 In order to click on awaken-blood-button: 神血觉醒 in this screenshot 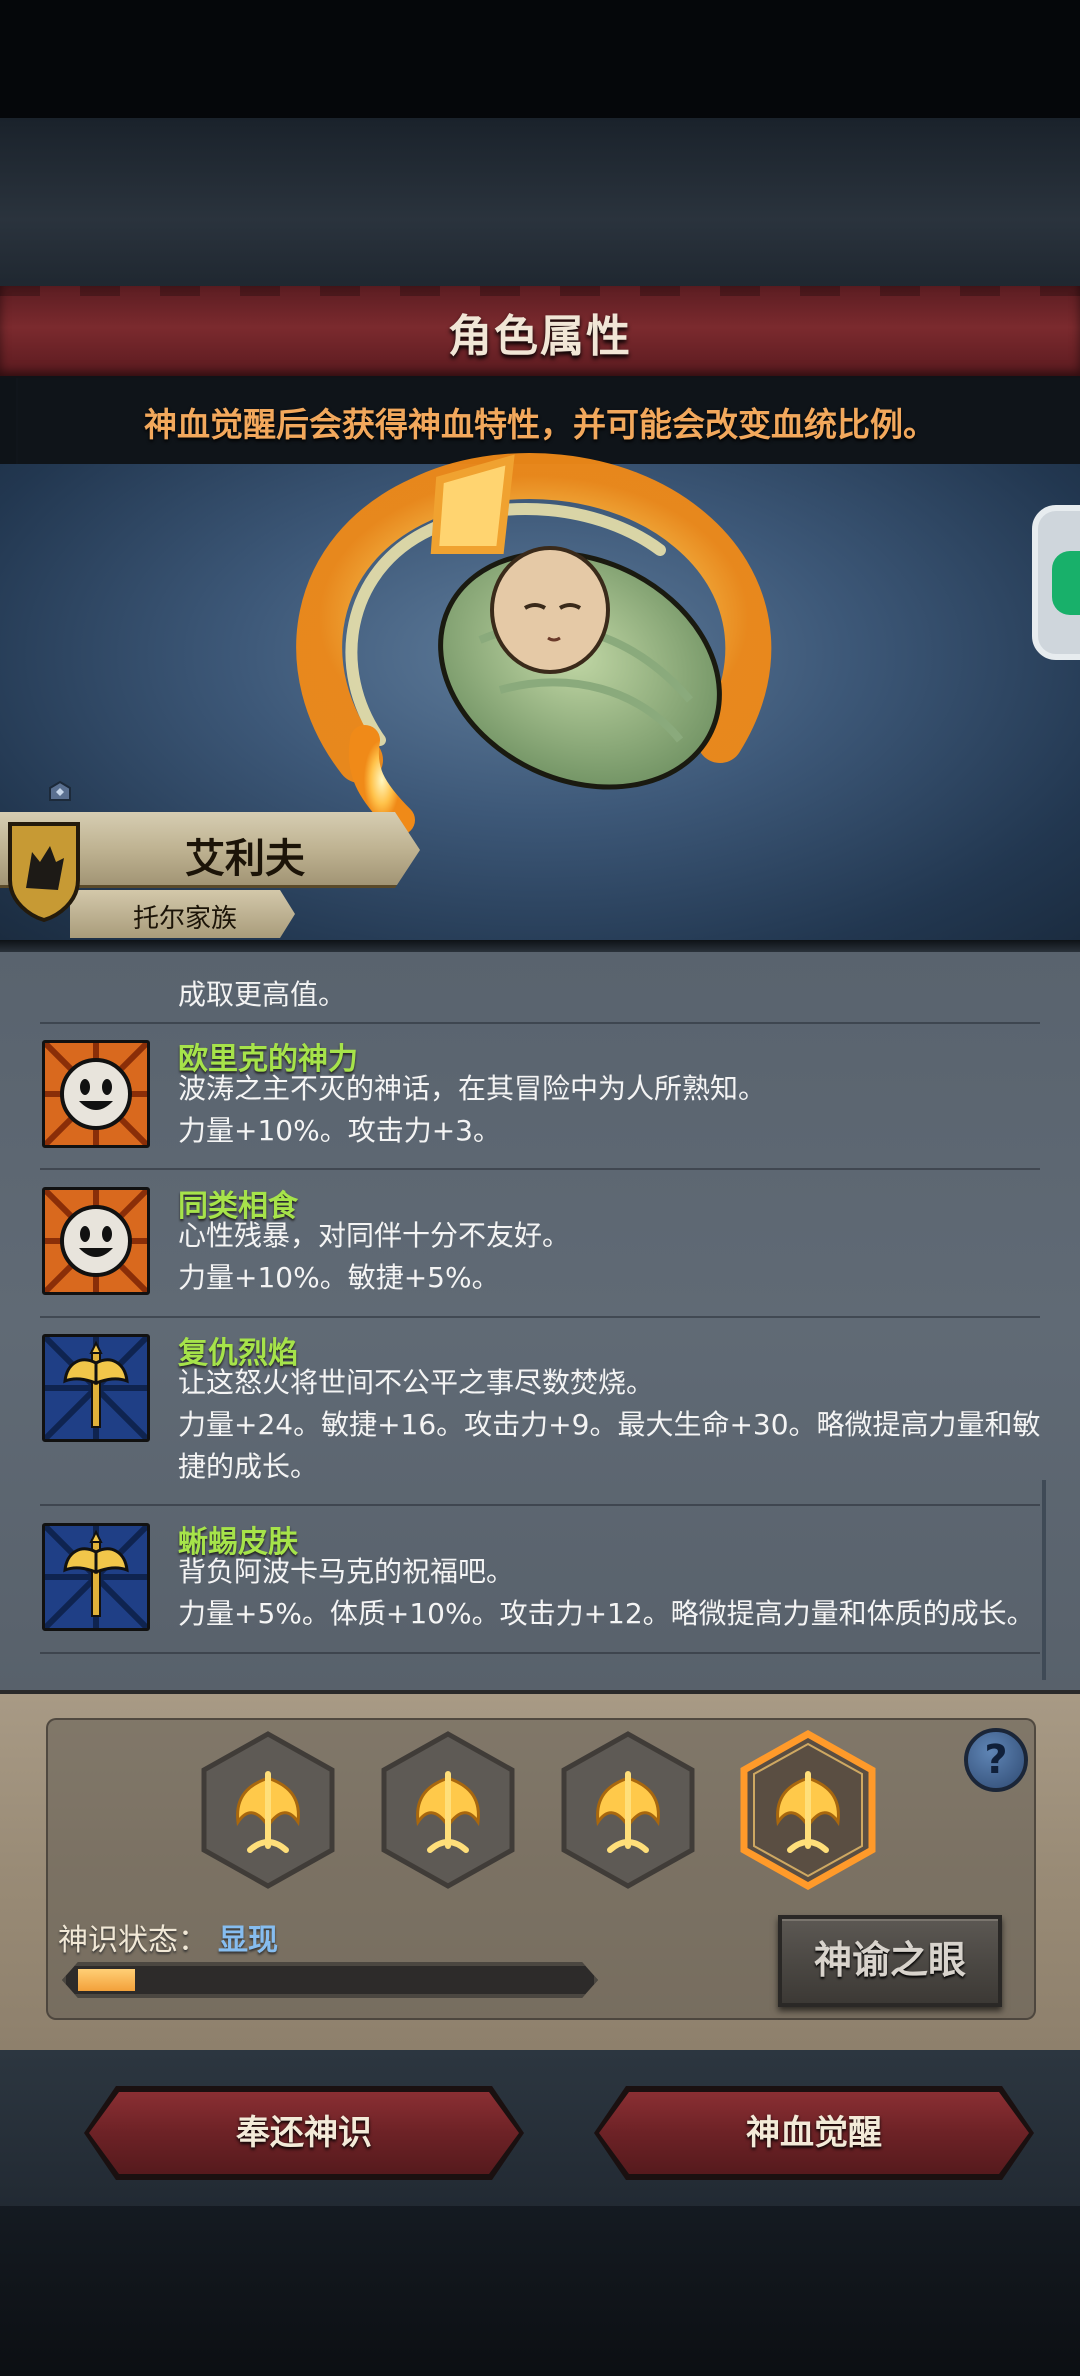, I will do `click(814, 2133)`.